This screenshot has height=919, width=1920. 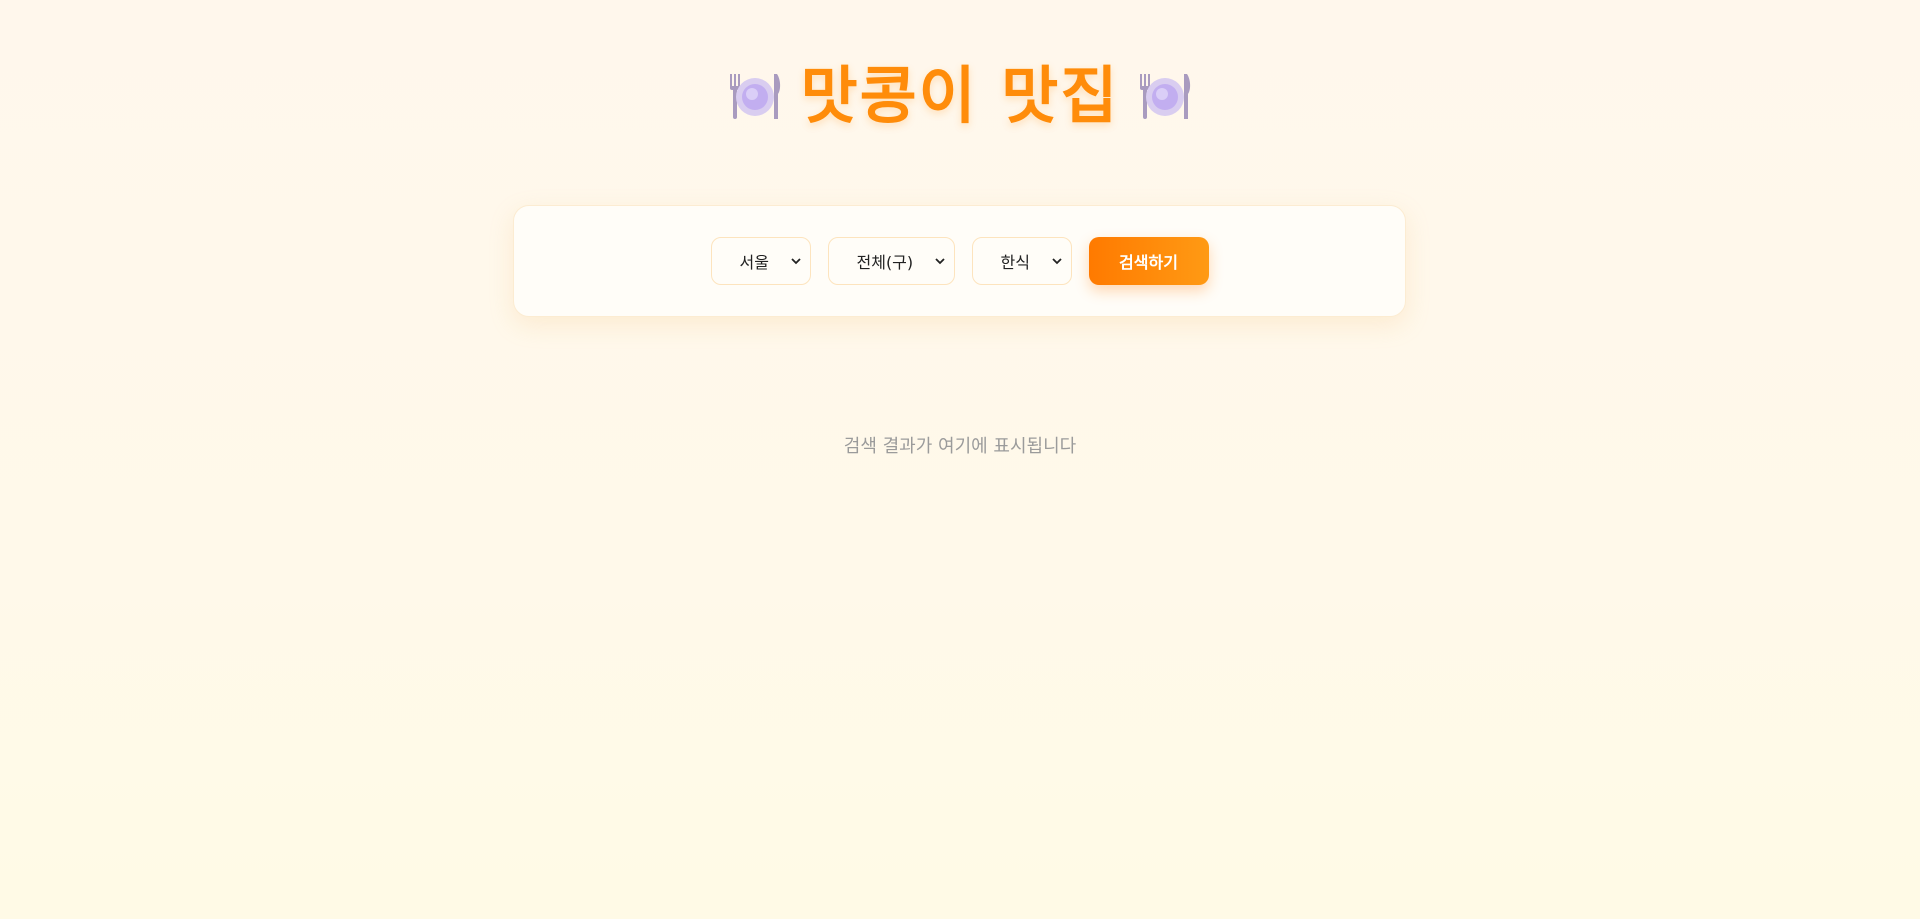 What do you see at coordinates (959, 261) in the screenshot?
I see `search-panel: 서울 전체(구) 한식 검색하기` at bounding box center [959, 261].